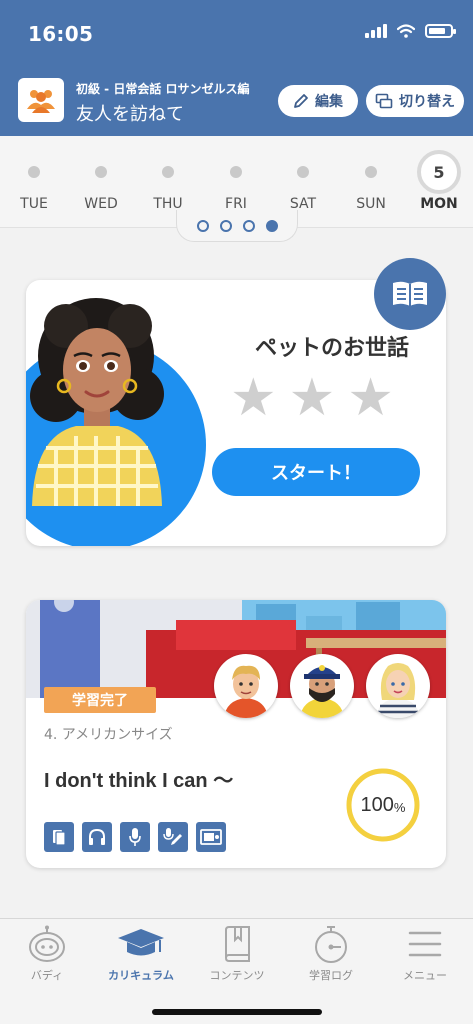  Describe the element at coordinates (47, 943) in the screenshot. I see `buddy-icon` at that location.